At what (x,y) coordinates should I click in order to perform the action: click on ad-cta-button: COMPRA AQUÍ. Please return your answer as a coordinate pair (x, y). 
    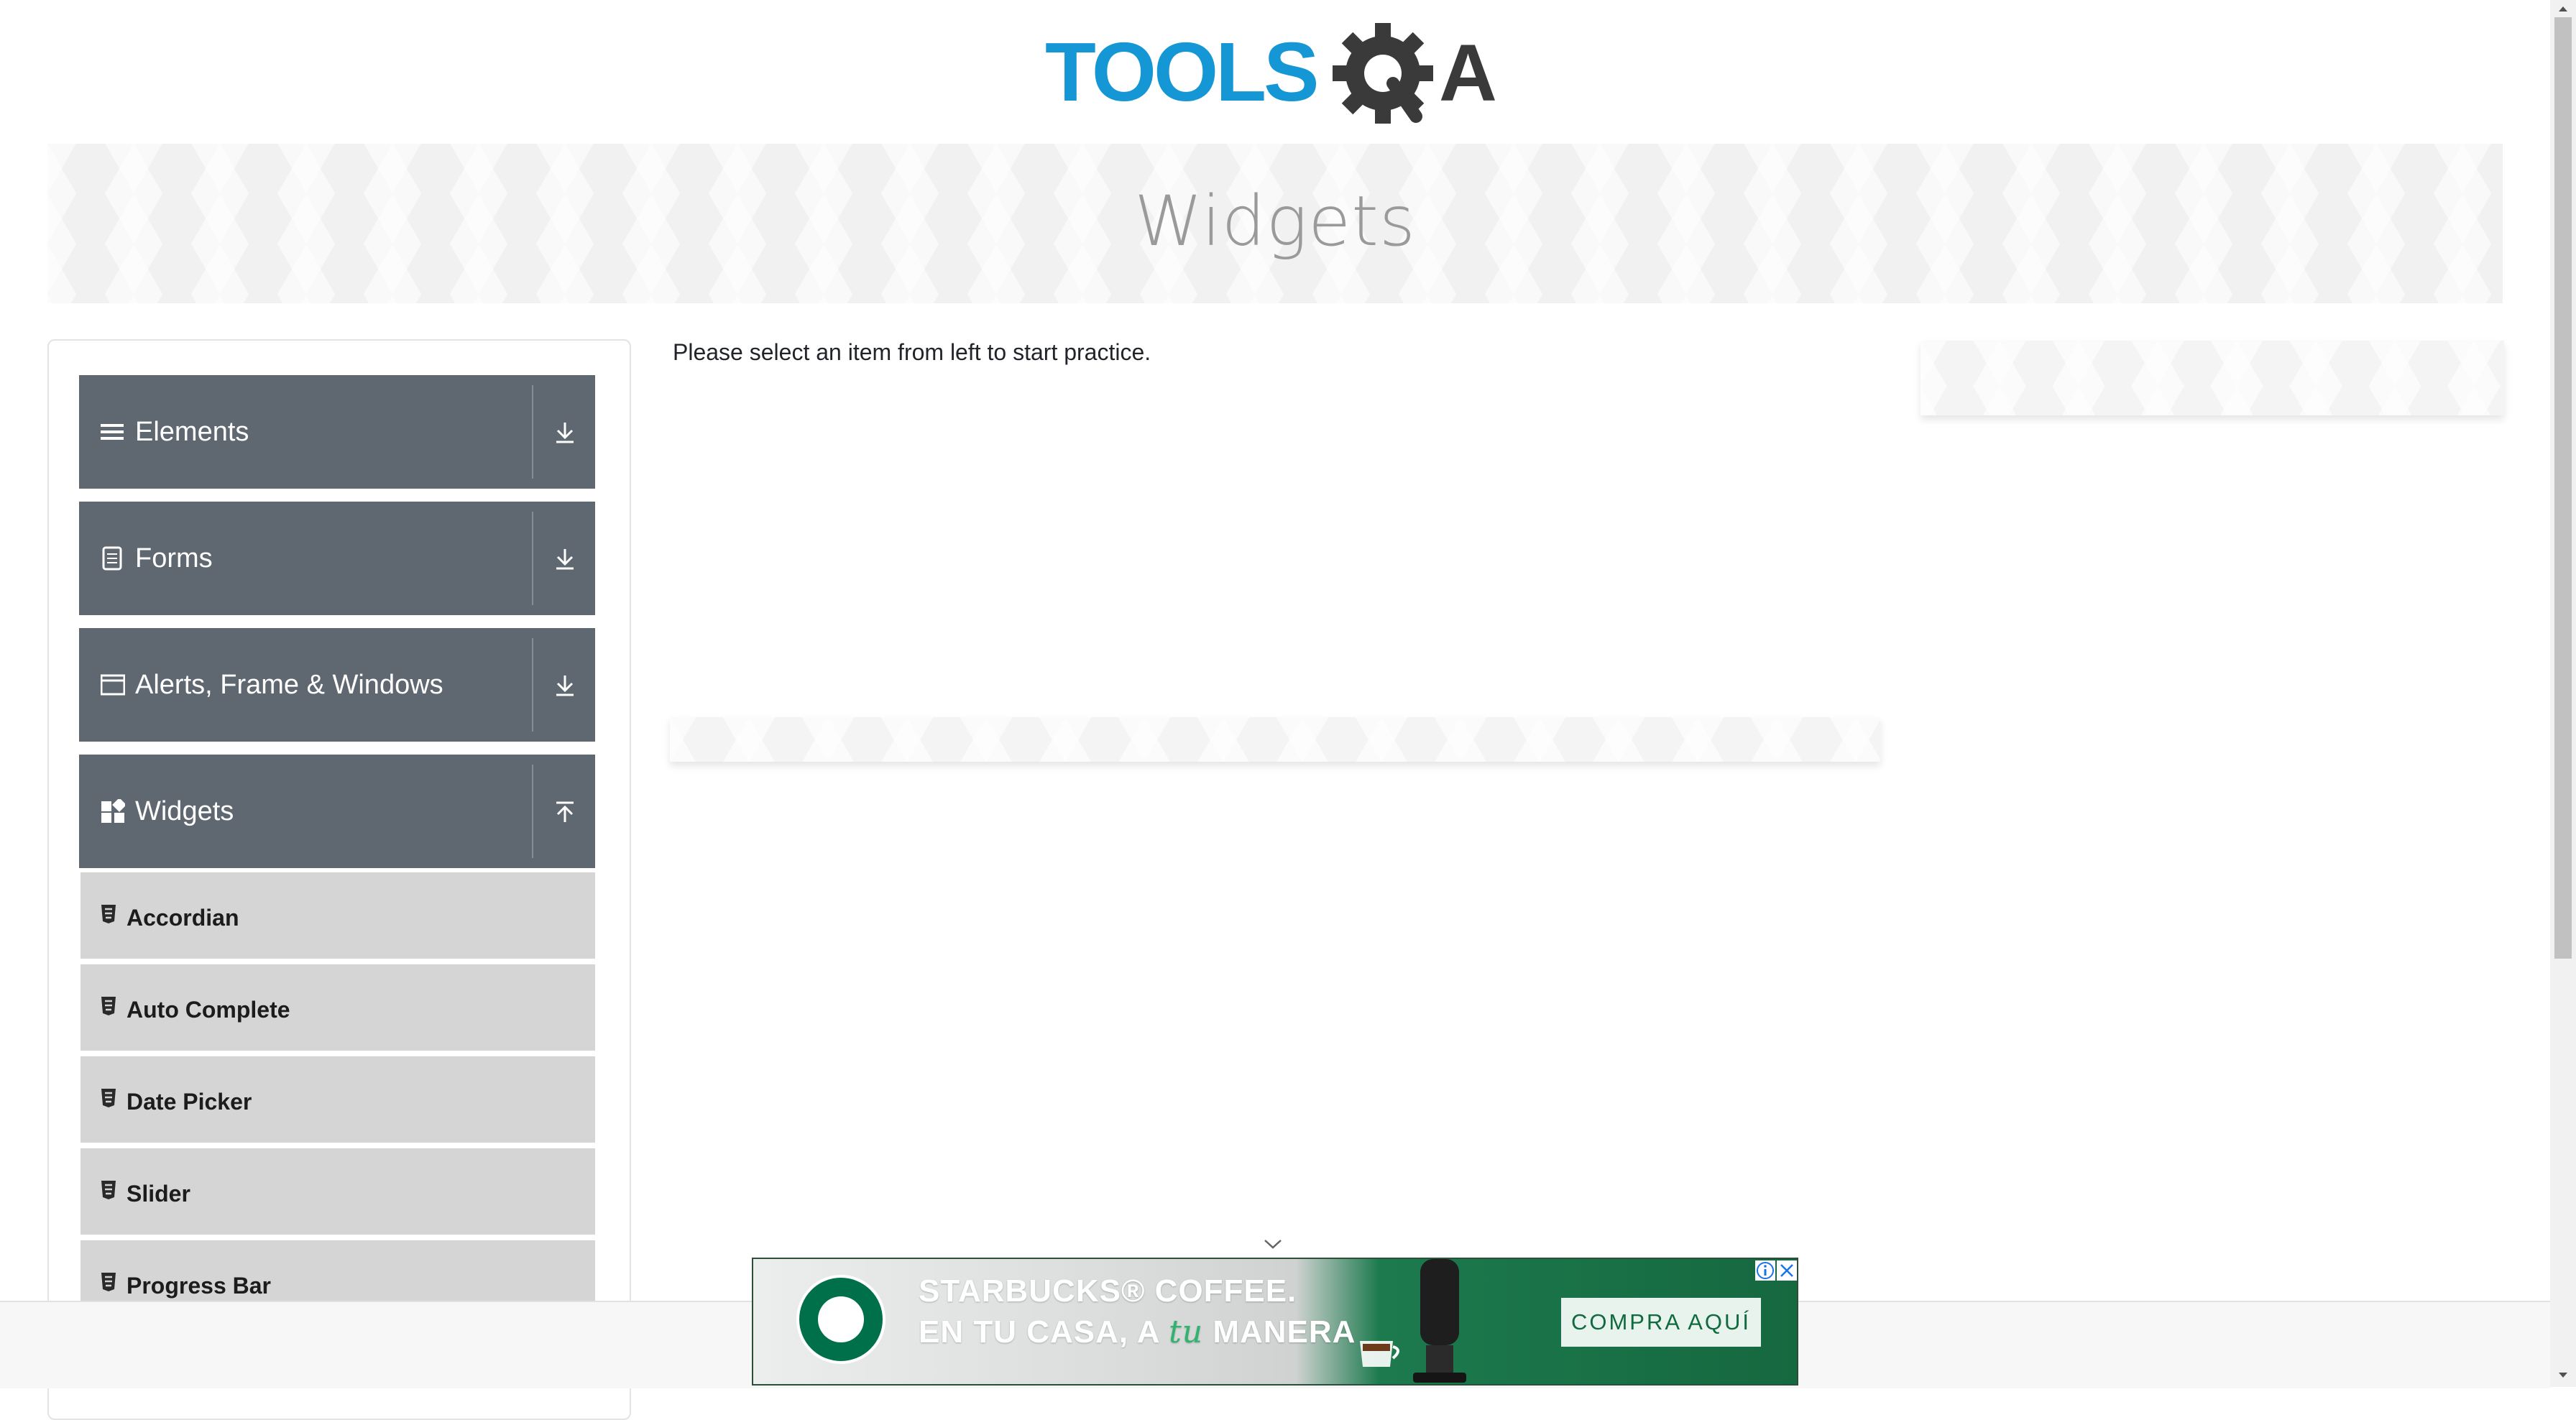
    Looking at the image, I should click on (1661, 1322).